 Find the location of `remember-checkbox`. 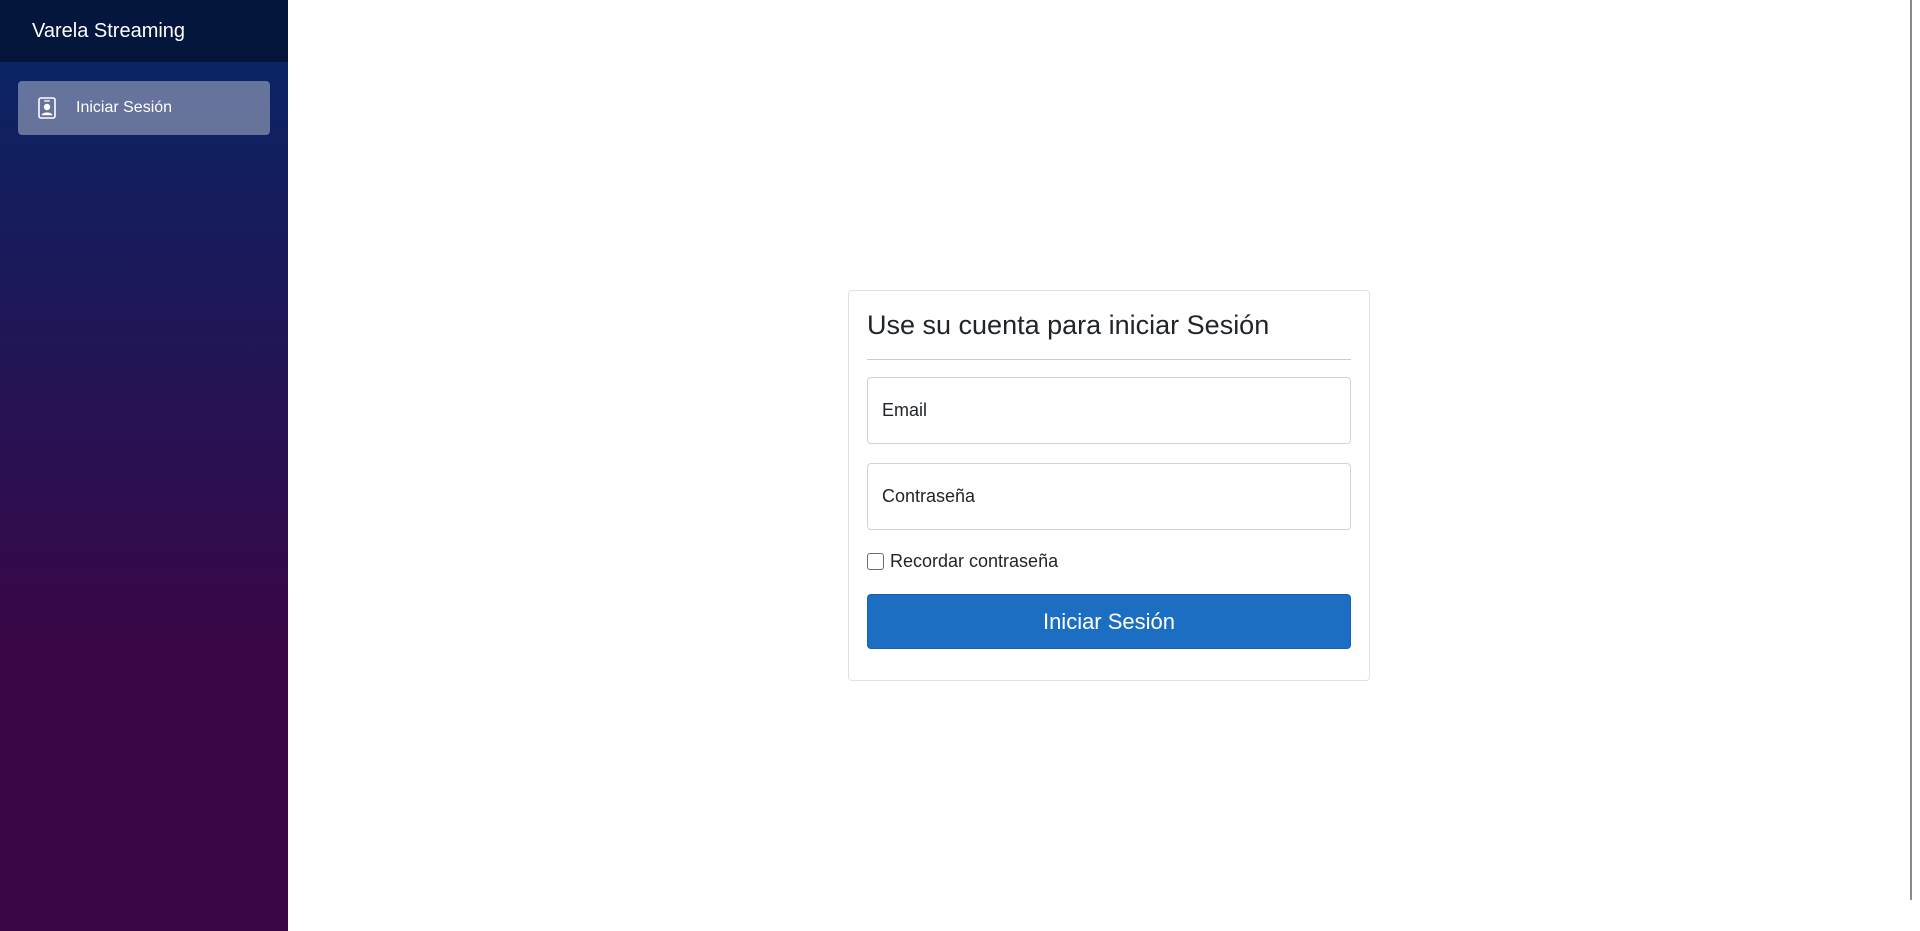

remember-checkbox is located at coordinates (875, 561).